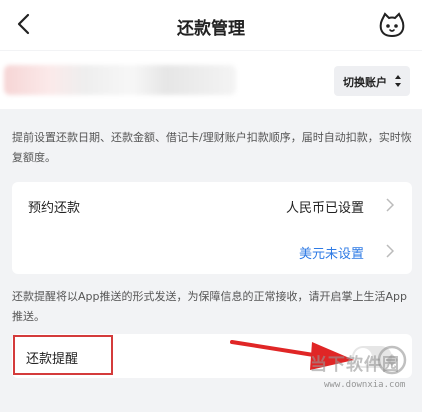 This screenshot has width=422, height=412. Describe the element at coordinates (211, 29) in the screenshot. I see `page-title: 还款管理` at that location.